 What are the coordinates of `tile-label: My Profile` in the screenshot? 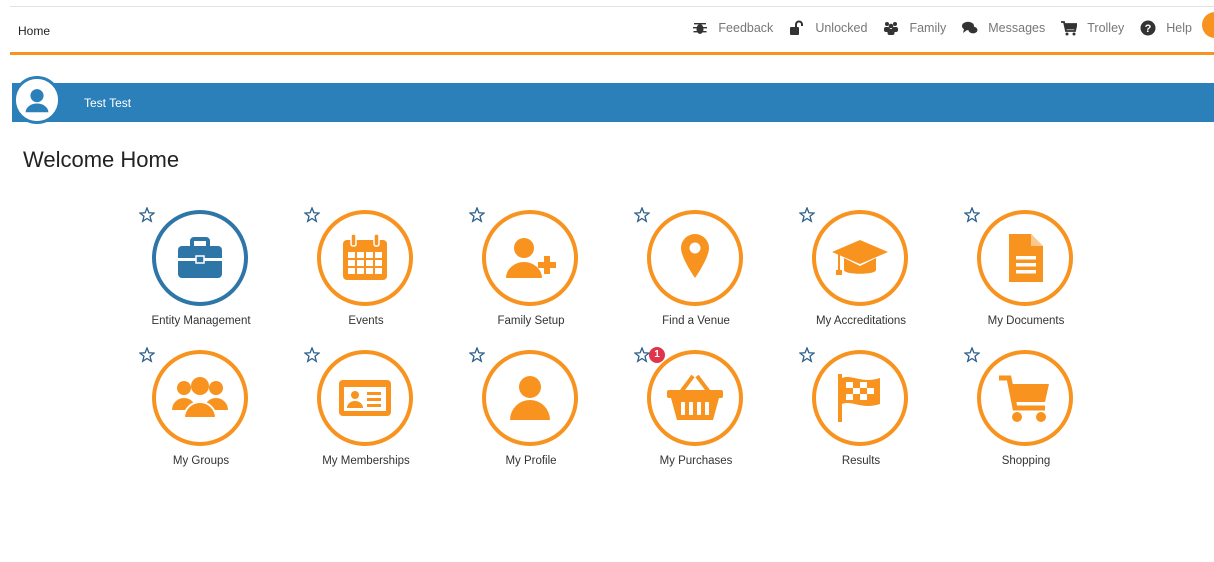 It's located at (531, 461).